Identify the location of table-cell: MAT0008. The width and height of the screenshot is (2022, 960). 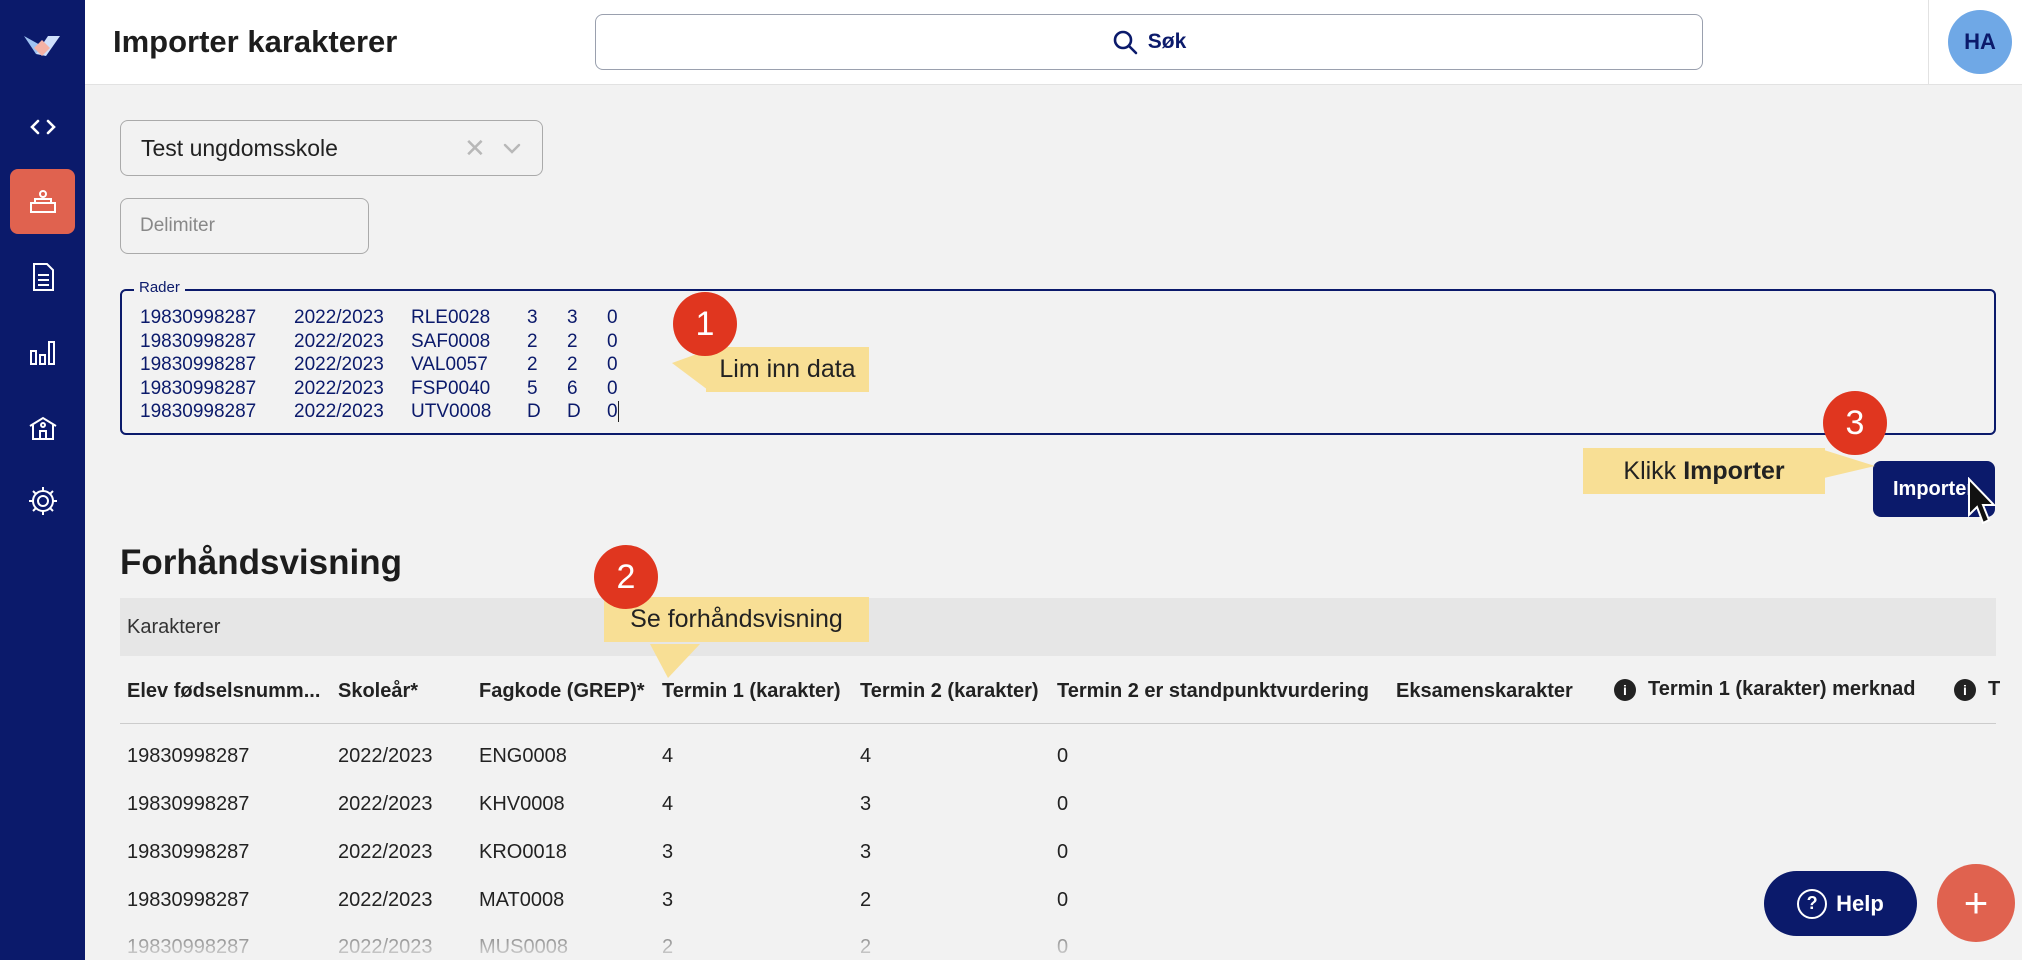
(522, 900).